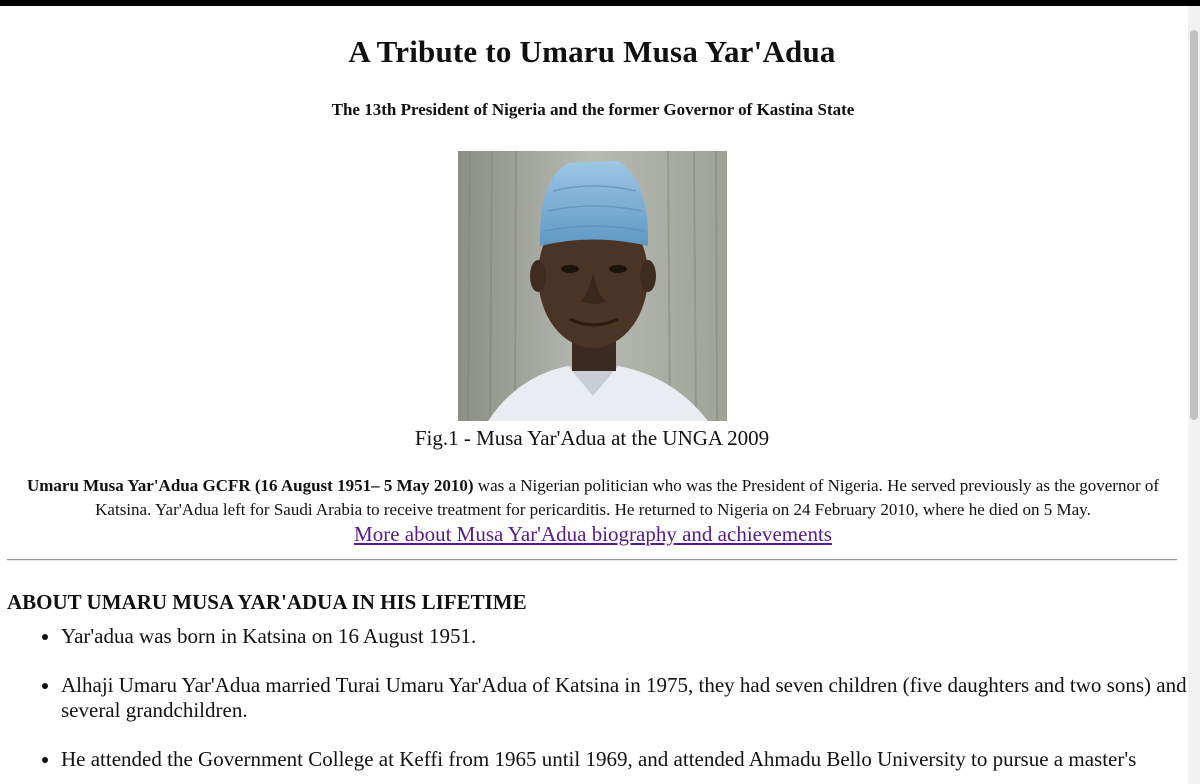  What do you see at coordinates (592, 560) in the screenshot?
I see `horizontal-divider` at bounding box center [592, 560].